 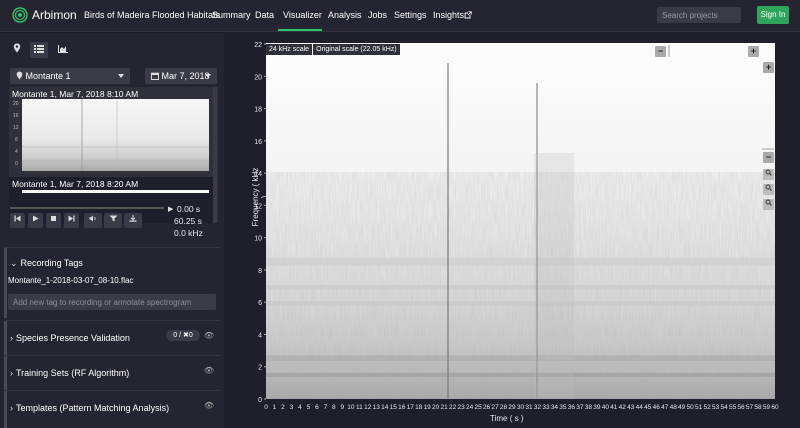 What do you see at coordinates (768, 67) in the screenshot?
I see `zoom-in-y-button: +` at bounding box center [768, 67].